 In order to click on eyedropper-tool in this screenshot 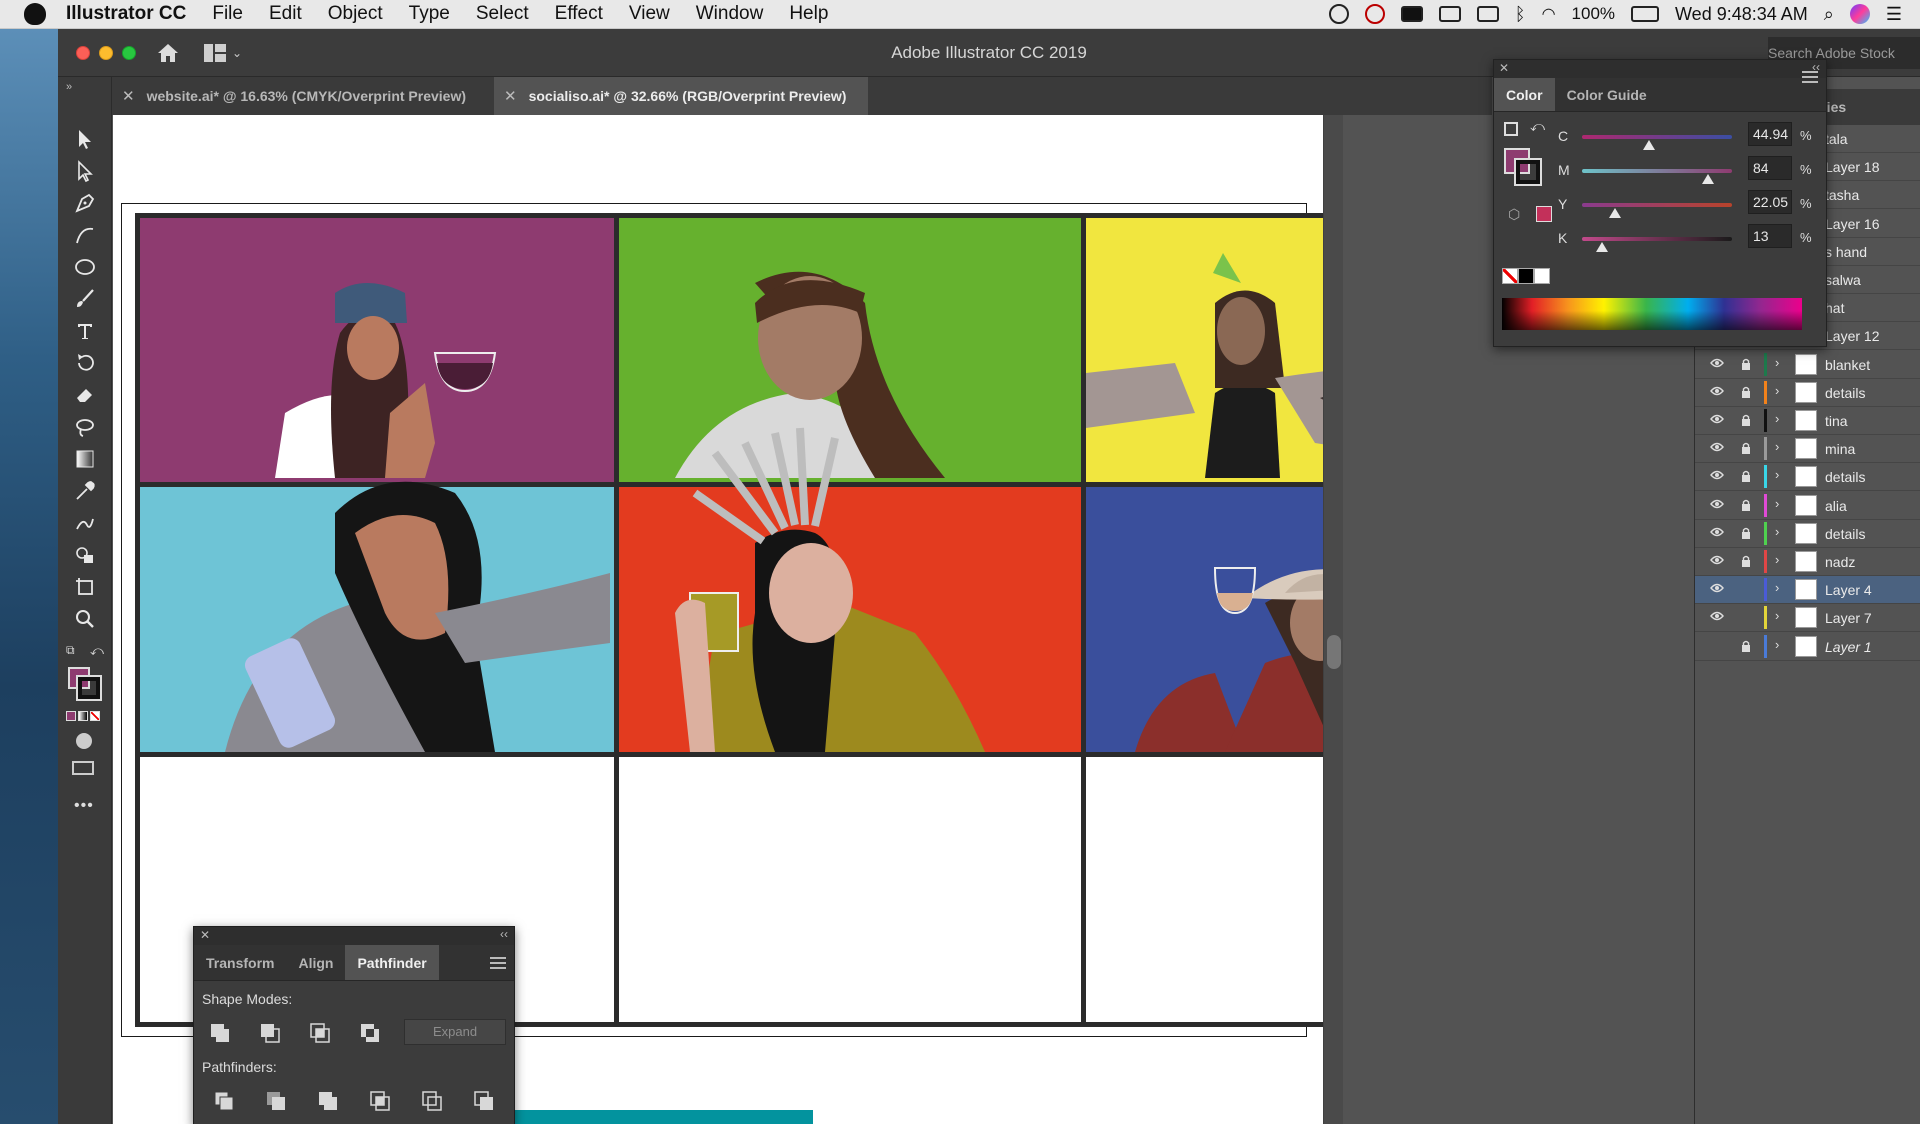, I will do `click(85, 491)`.